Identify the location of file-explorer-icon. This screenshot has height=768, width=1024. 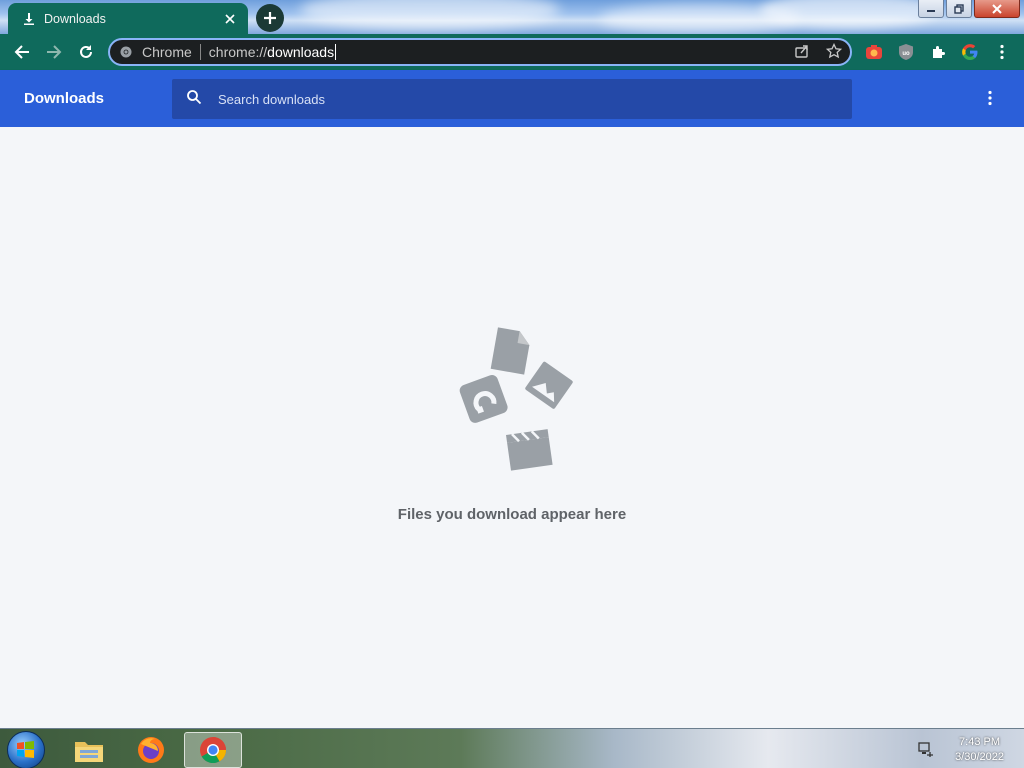
(89, 752).